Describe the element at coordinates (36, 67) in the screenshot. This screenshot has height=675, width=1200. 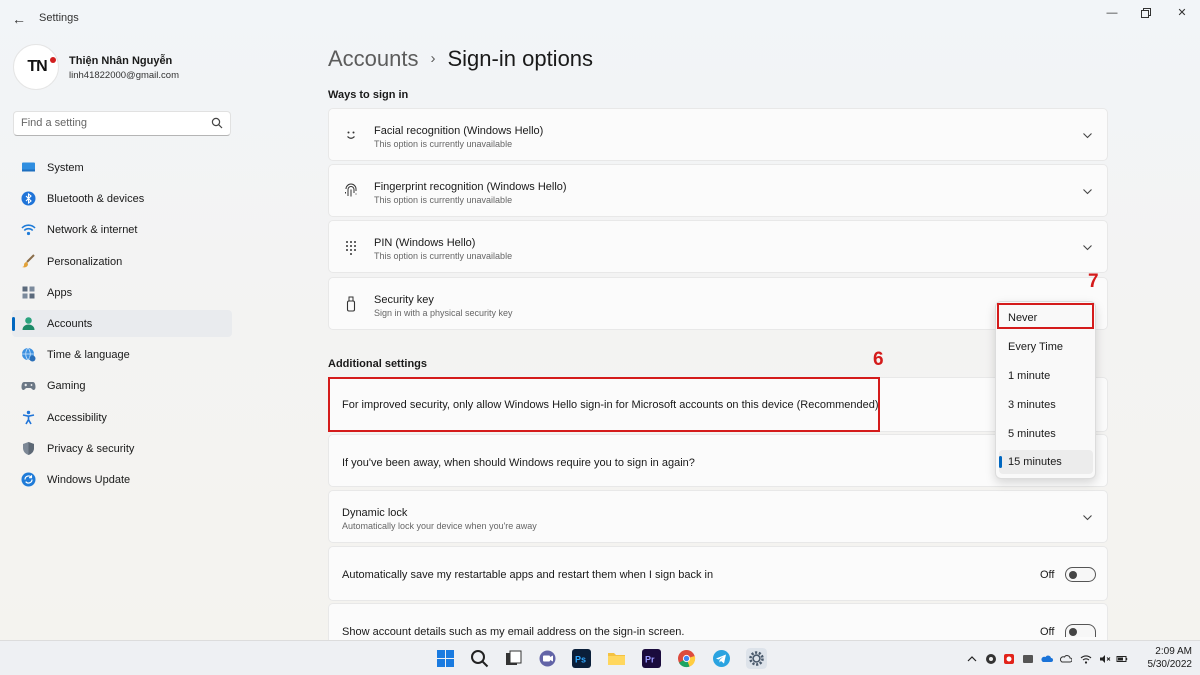
I see `avatar: TN` at that location.